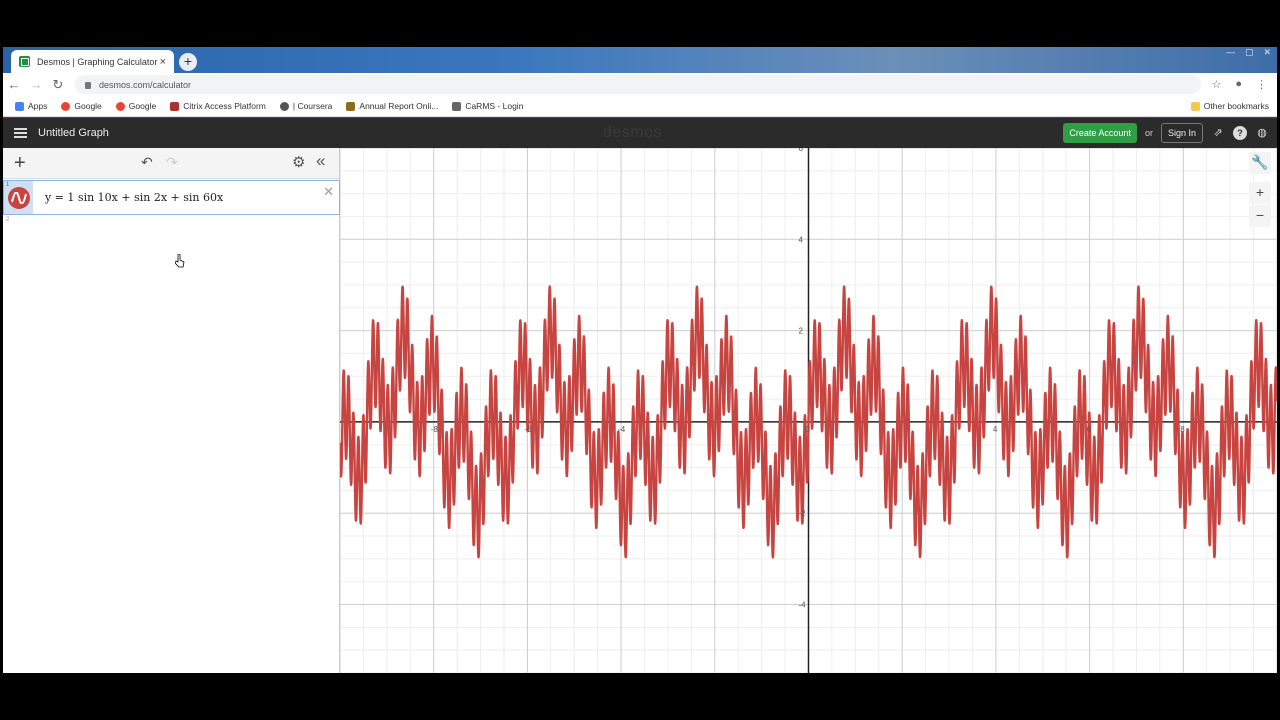 The height and width of the screenshot is (720, 1280). What do you see at coordinates (1148, 133) in the screenshot?
I see `or-label: or` at bounding box center [1148, 133].